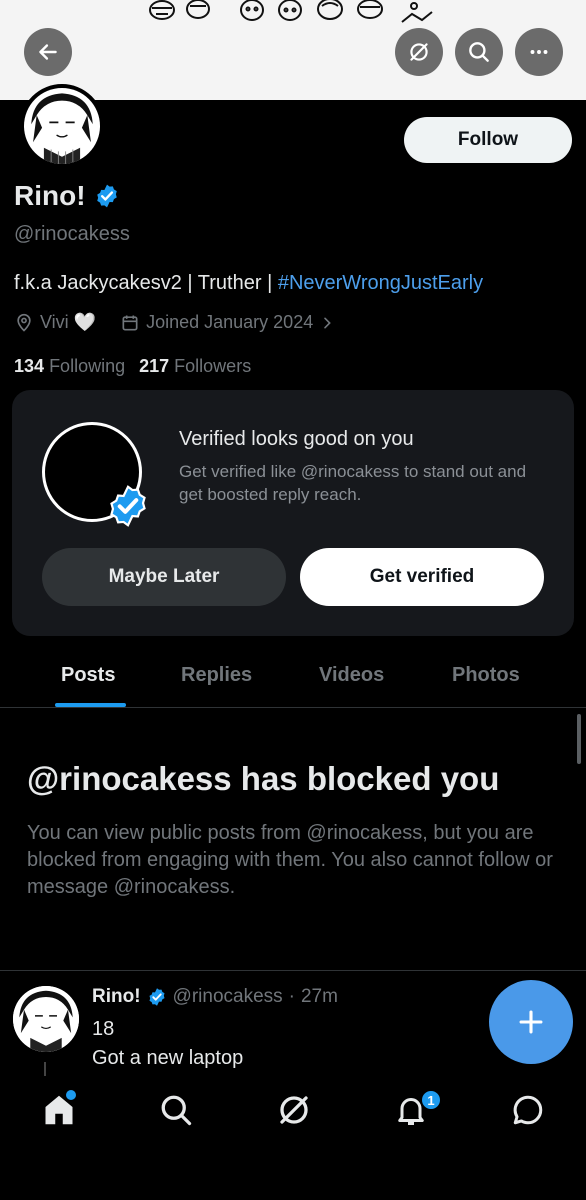  What do you see at coordinates (216, 675) in the screenshot?
I see `tab-replies: Replies` at bounding box center [216, 675].